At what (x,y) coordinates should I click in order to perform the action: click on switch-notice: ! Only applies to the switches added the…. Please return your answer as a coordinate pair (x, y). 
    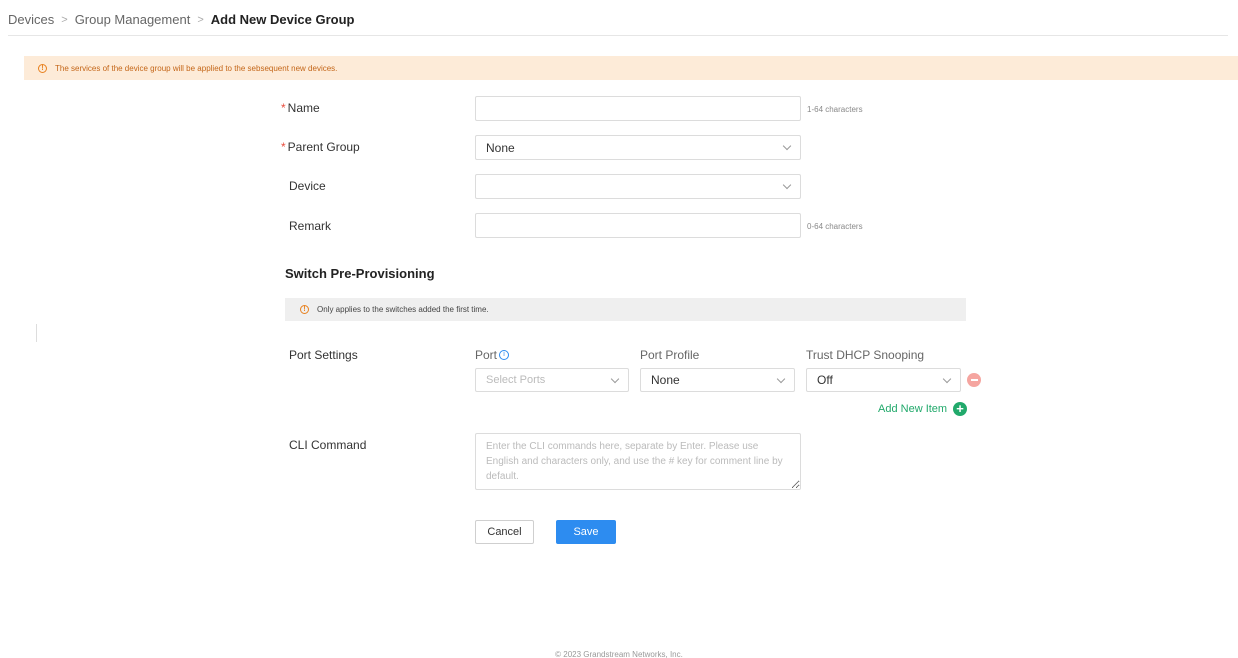
    Looking at the image, I should click on (625, 309).